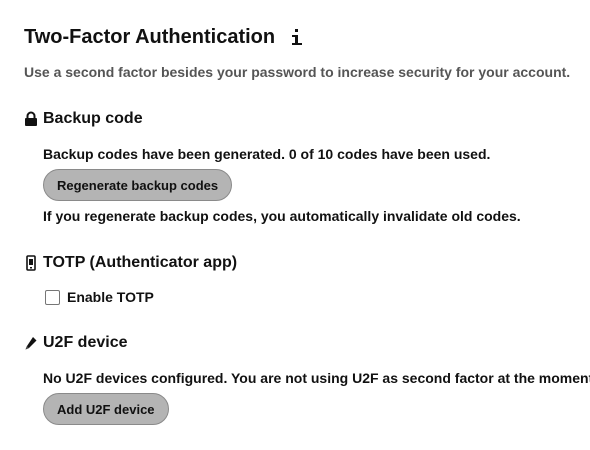  Describe the element at coordinates (31, 119) in the screenshot. I see `lock-icon` at that location.